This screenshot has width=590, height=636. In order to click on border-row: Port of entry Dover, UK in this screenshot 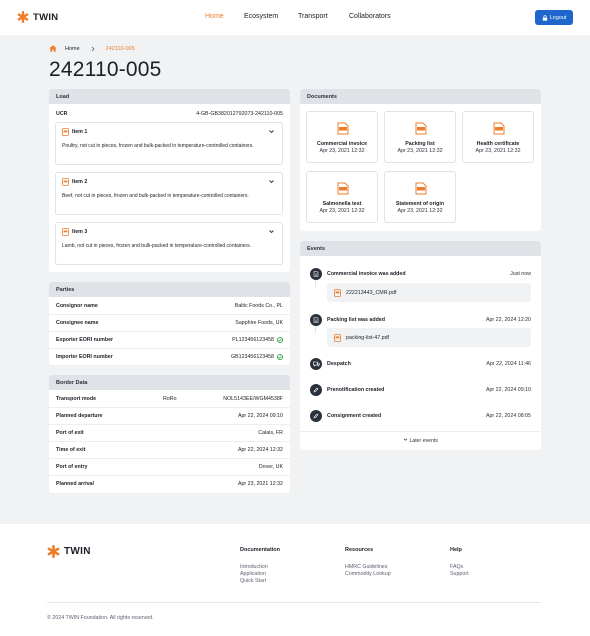, I will do `click(169, 467)`.